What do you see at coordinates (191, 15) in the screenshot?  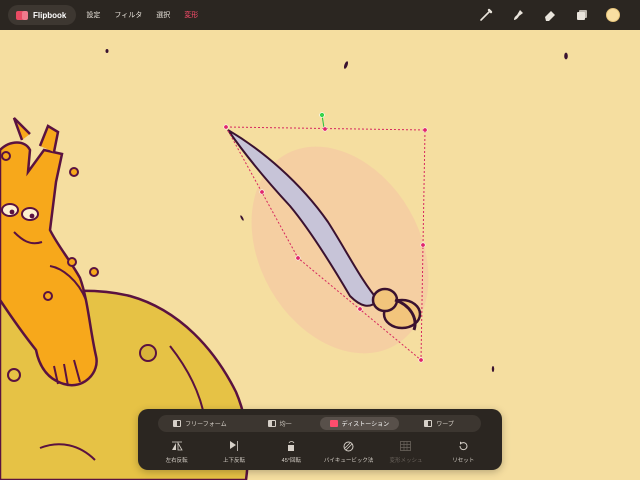 I see `menu-transform: 変形` at bounding box center [191, 15].